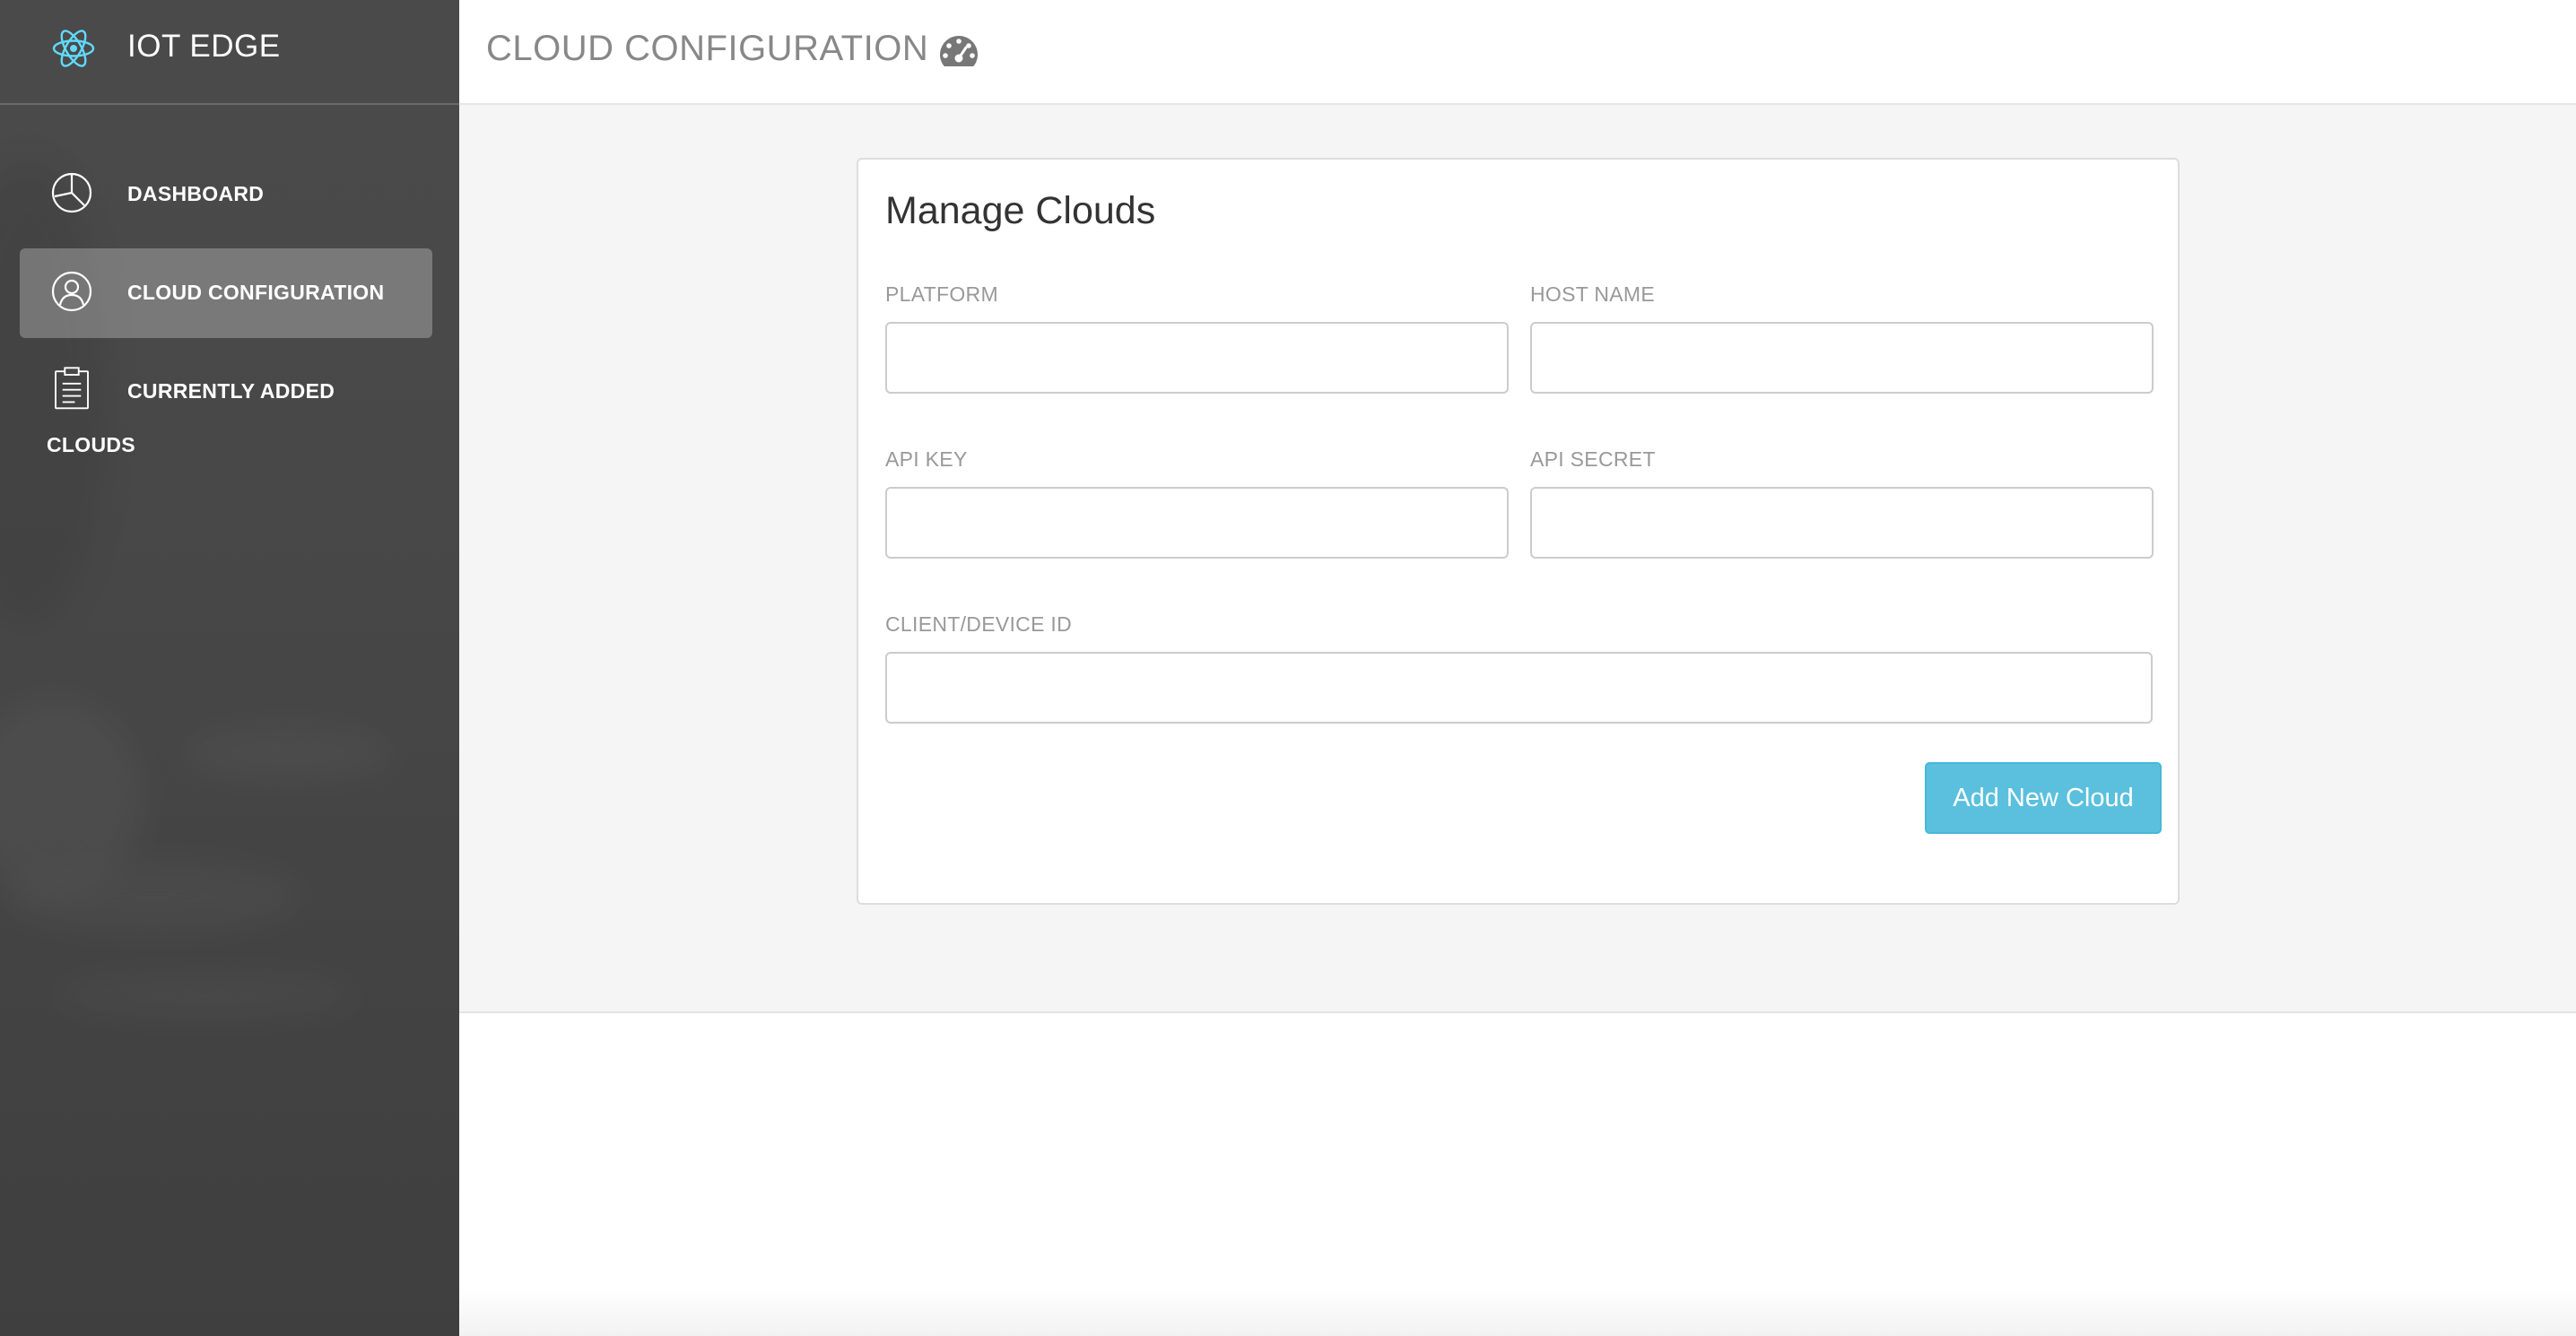 The image size is (2576, 1336). Describe the element at coordinates (926, 459) in the screenshot. I see `api-key-label: API KEY` at that location.